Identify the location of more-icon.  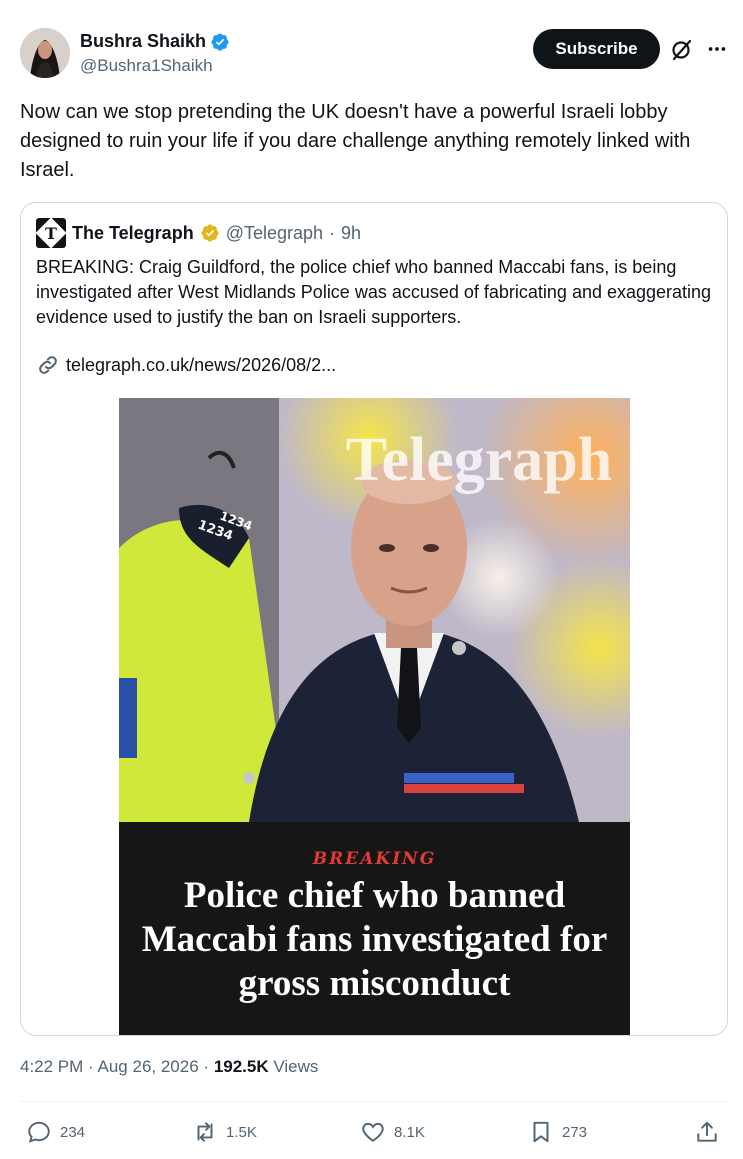
(717, 49).